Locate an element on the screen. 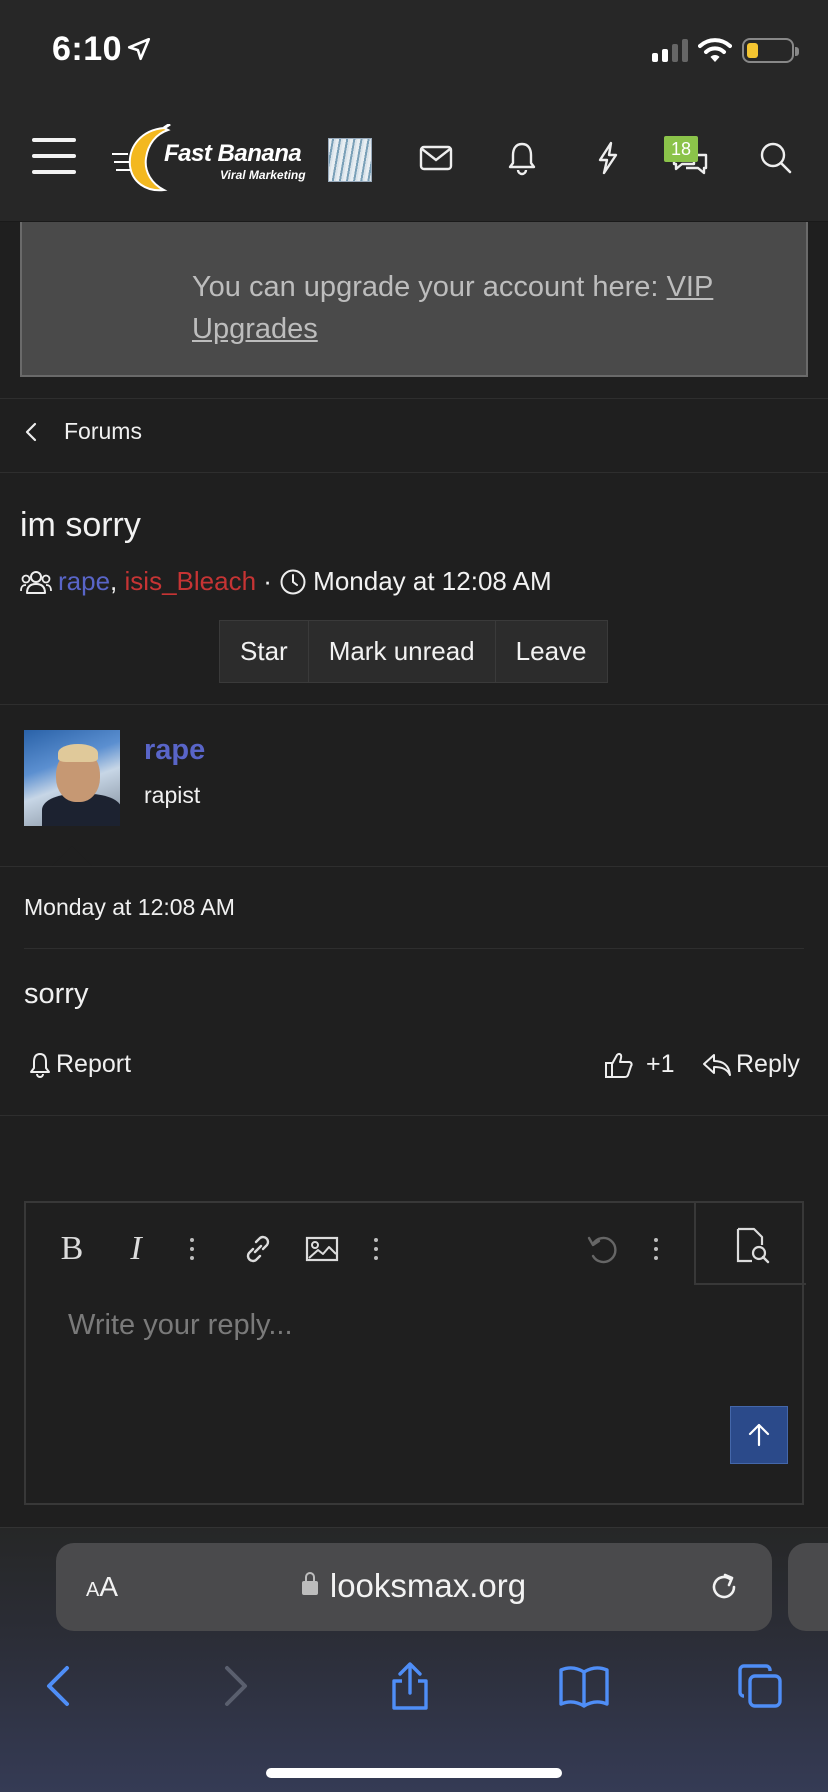  forward-button is located at coordinates (236, 1686).